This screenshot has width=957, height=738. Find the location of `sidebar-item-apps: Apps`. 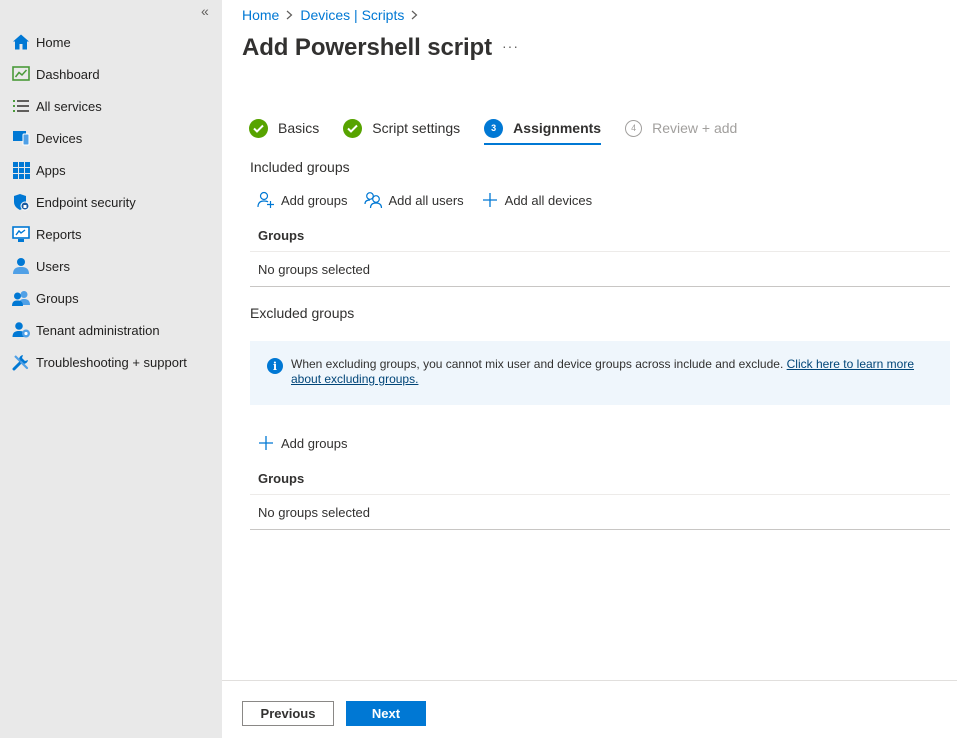

sidebar-item-apps: Apps is located at coordinates (111, 170).